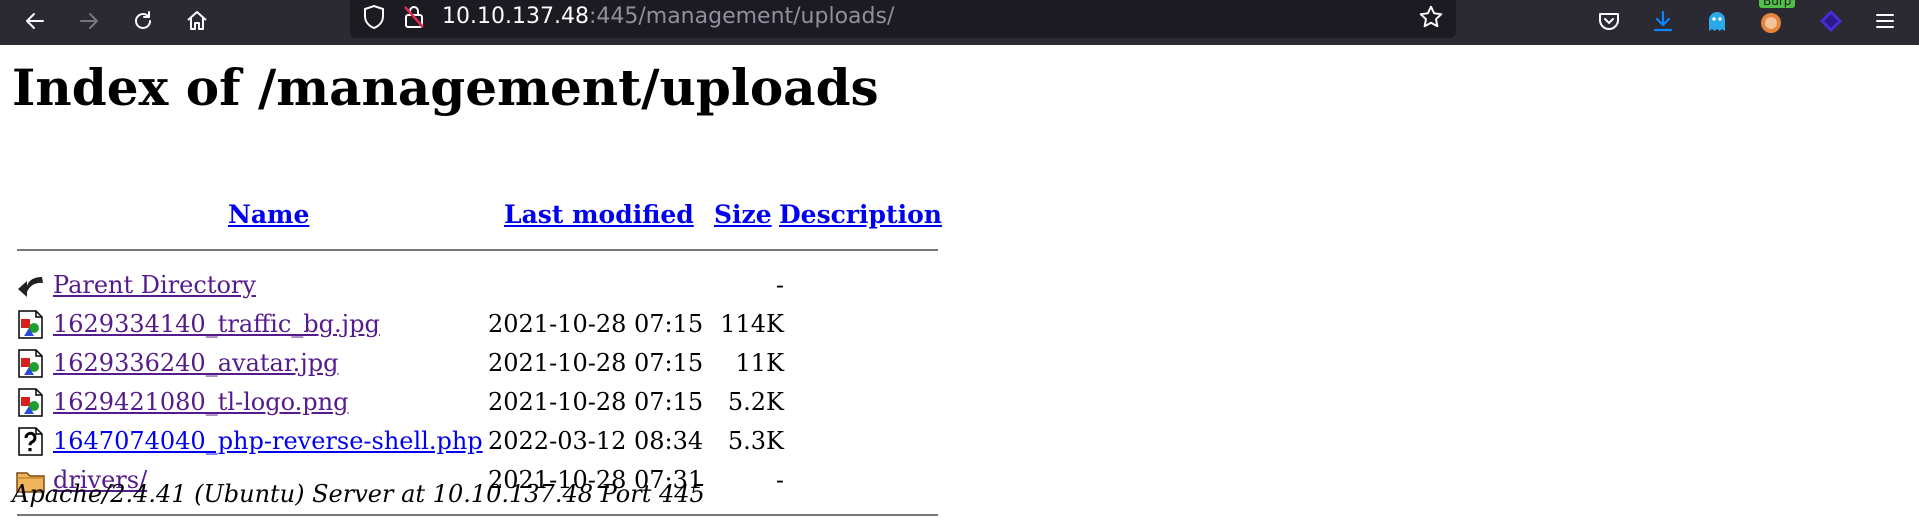  I want to click on sort-by-last-modified-link: Last modified, so click(599, 214).